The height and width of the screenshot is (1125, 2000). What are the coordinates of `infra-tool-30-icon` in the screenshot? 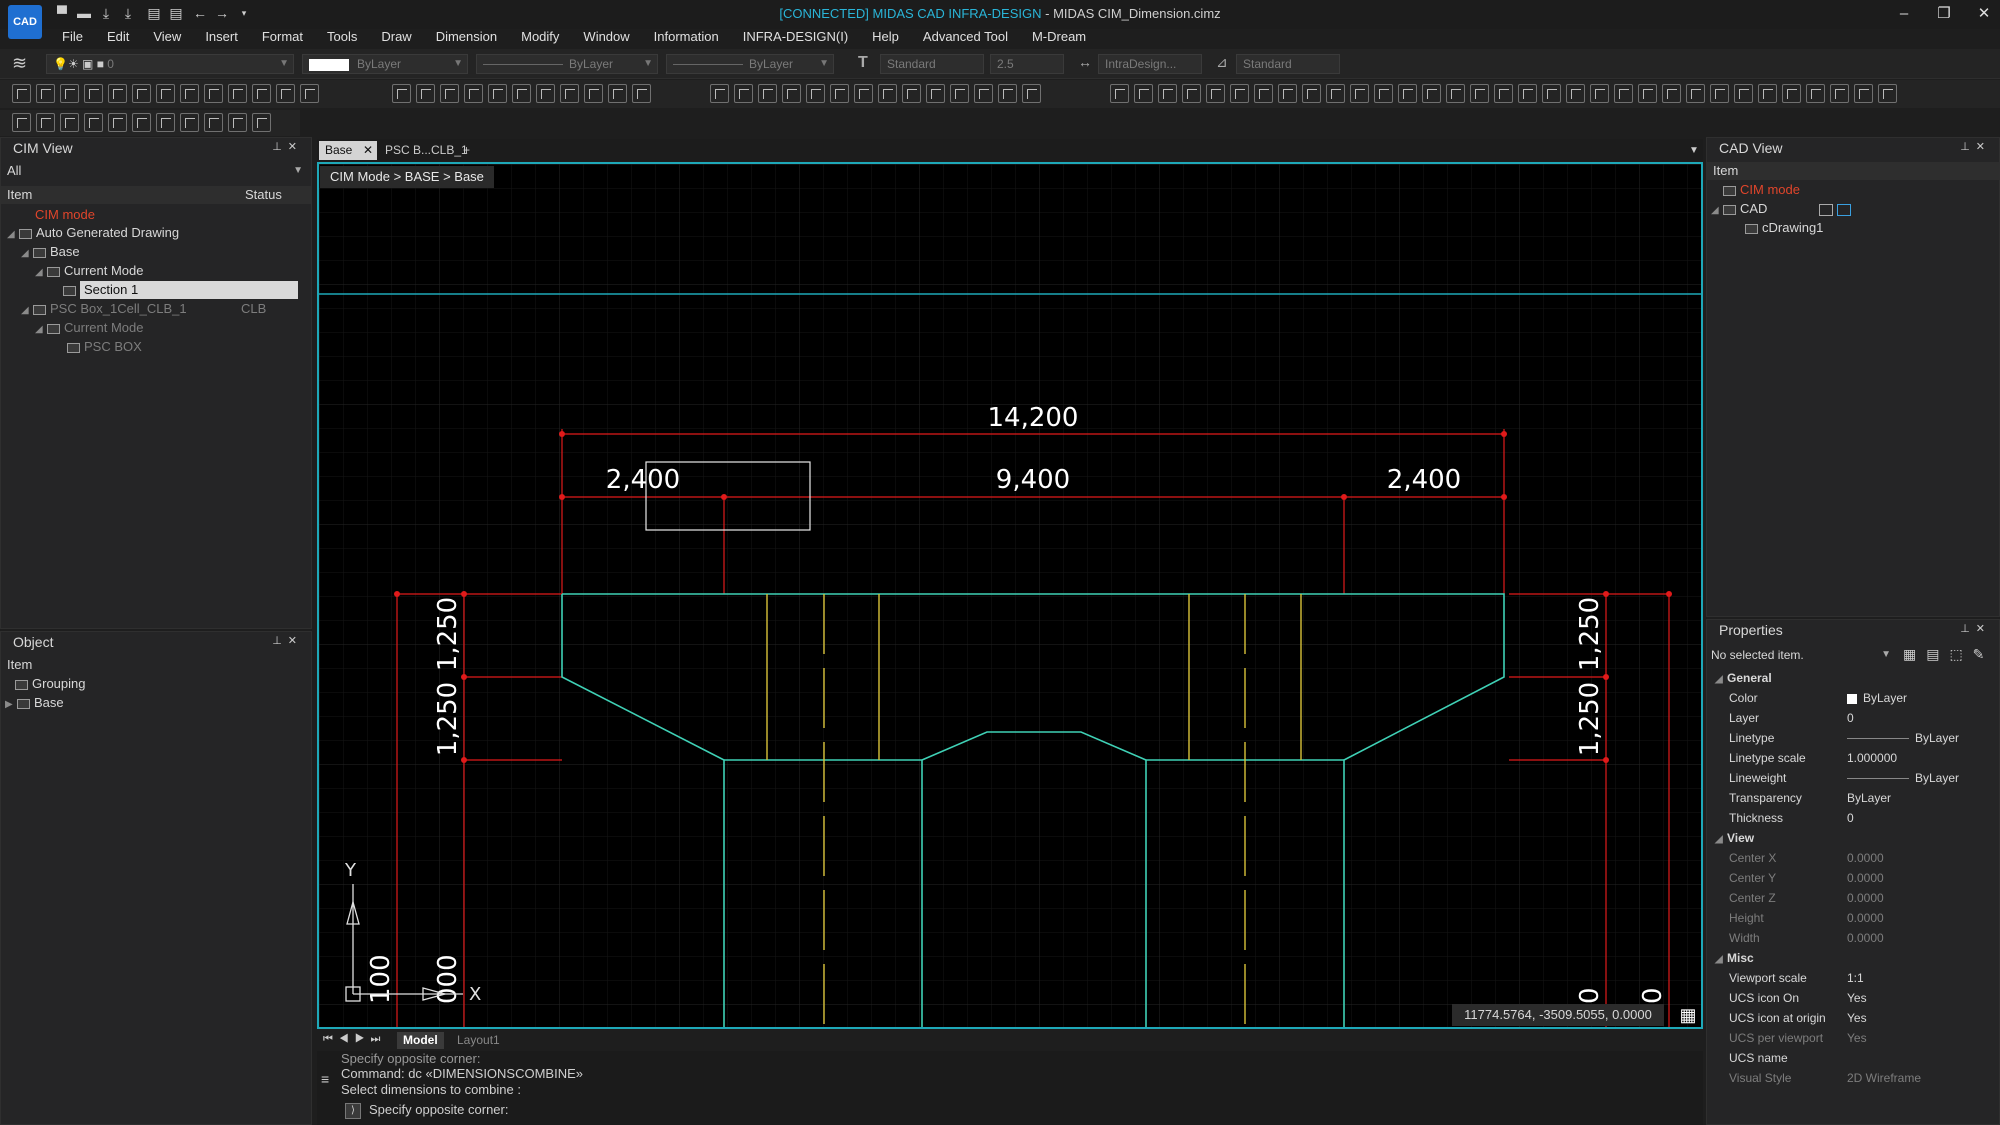 It's located at (1815, 93).